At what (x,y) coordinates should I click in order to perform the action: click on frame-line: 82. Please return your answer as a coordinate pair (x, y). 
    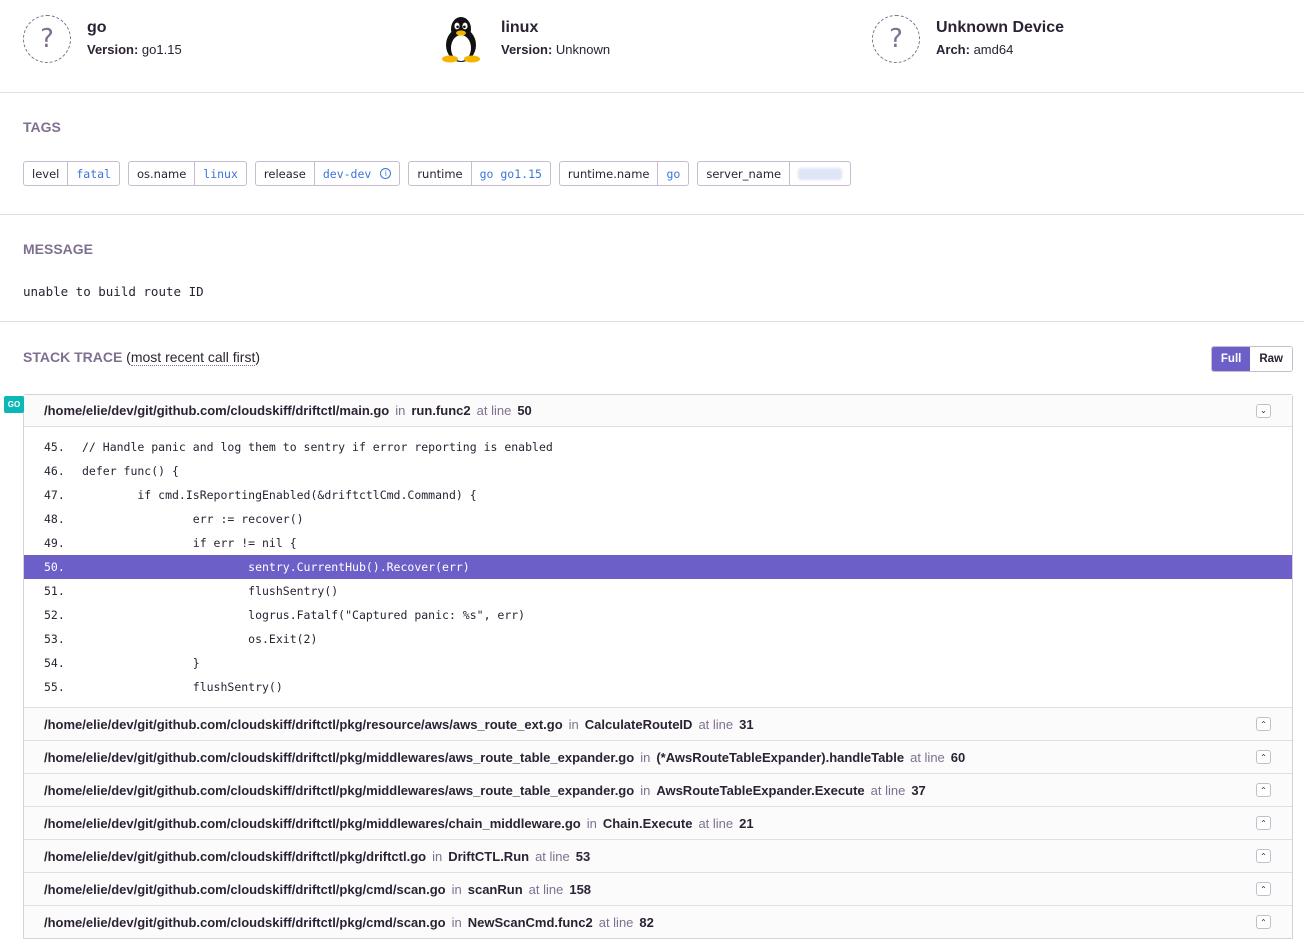
    Looking at the image, I should click on (646, 922).